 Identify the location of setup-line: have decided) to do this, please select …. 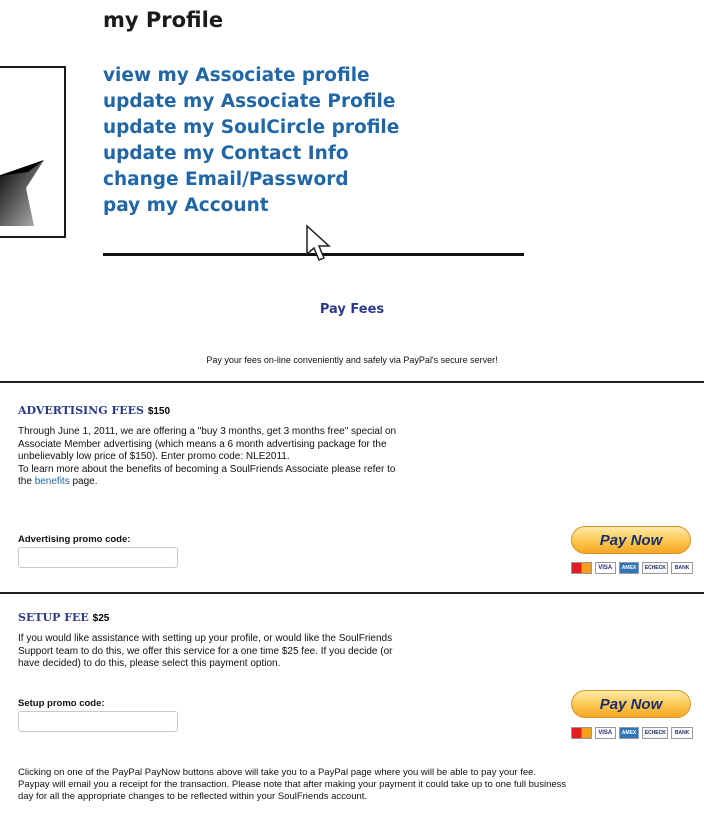
(149, 664).